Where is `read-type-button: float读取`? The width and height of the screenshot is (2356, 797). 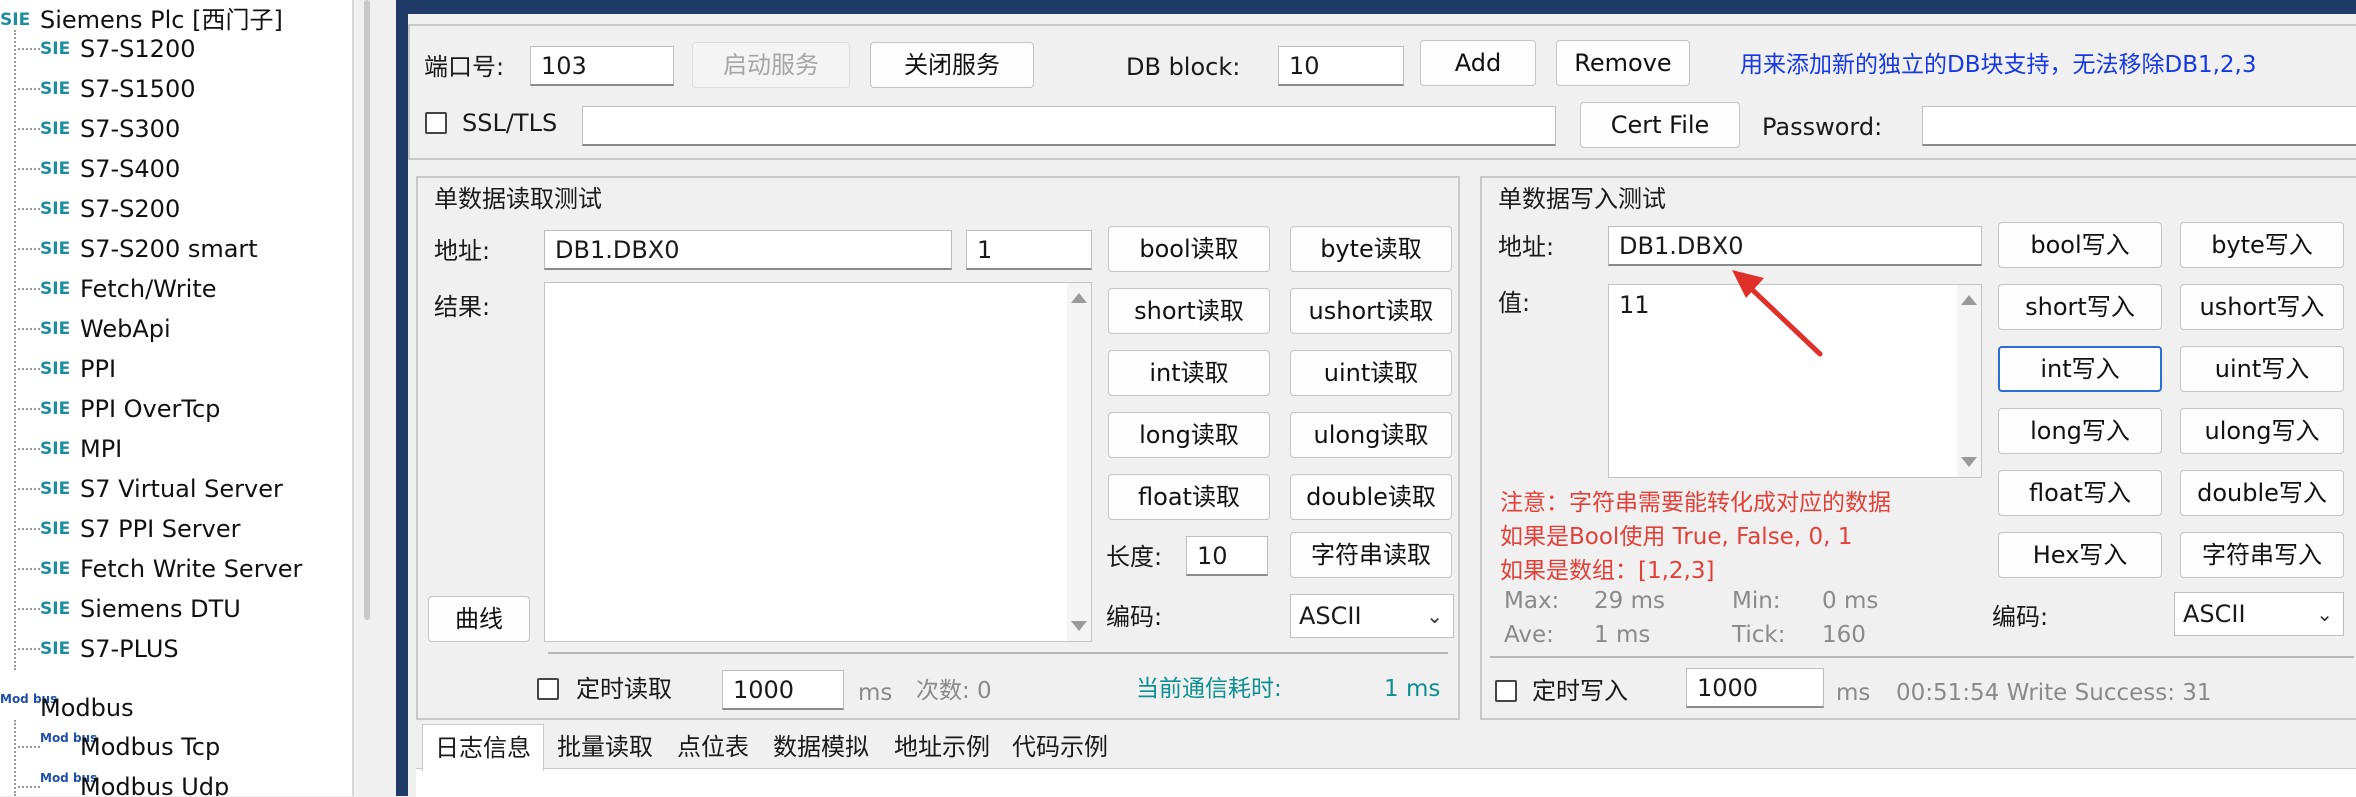
read-type-button: float读取 is located at coordinates (1189, 497).